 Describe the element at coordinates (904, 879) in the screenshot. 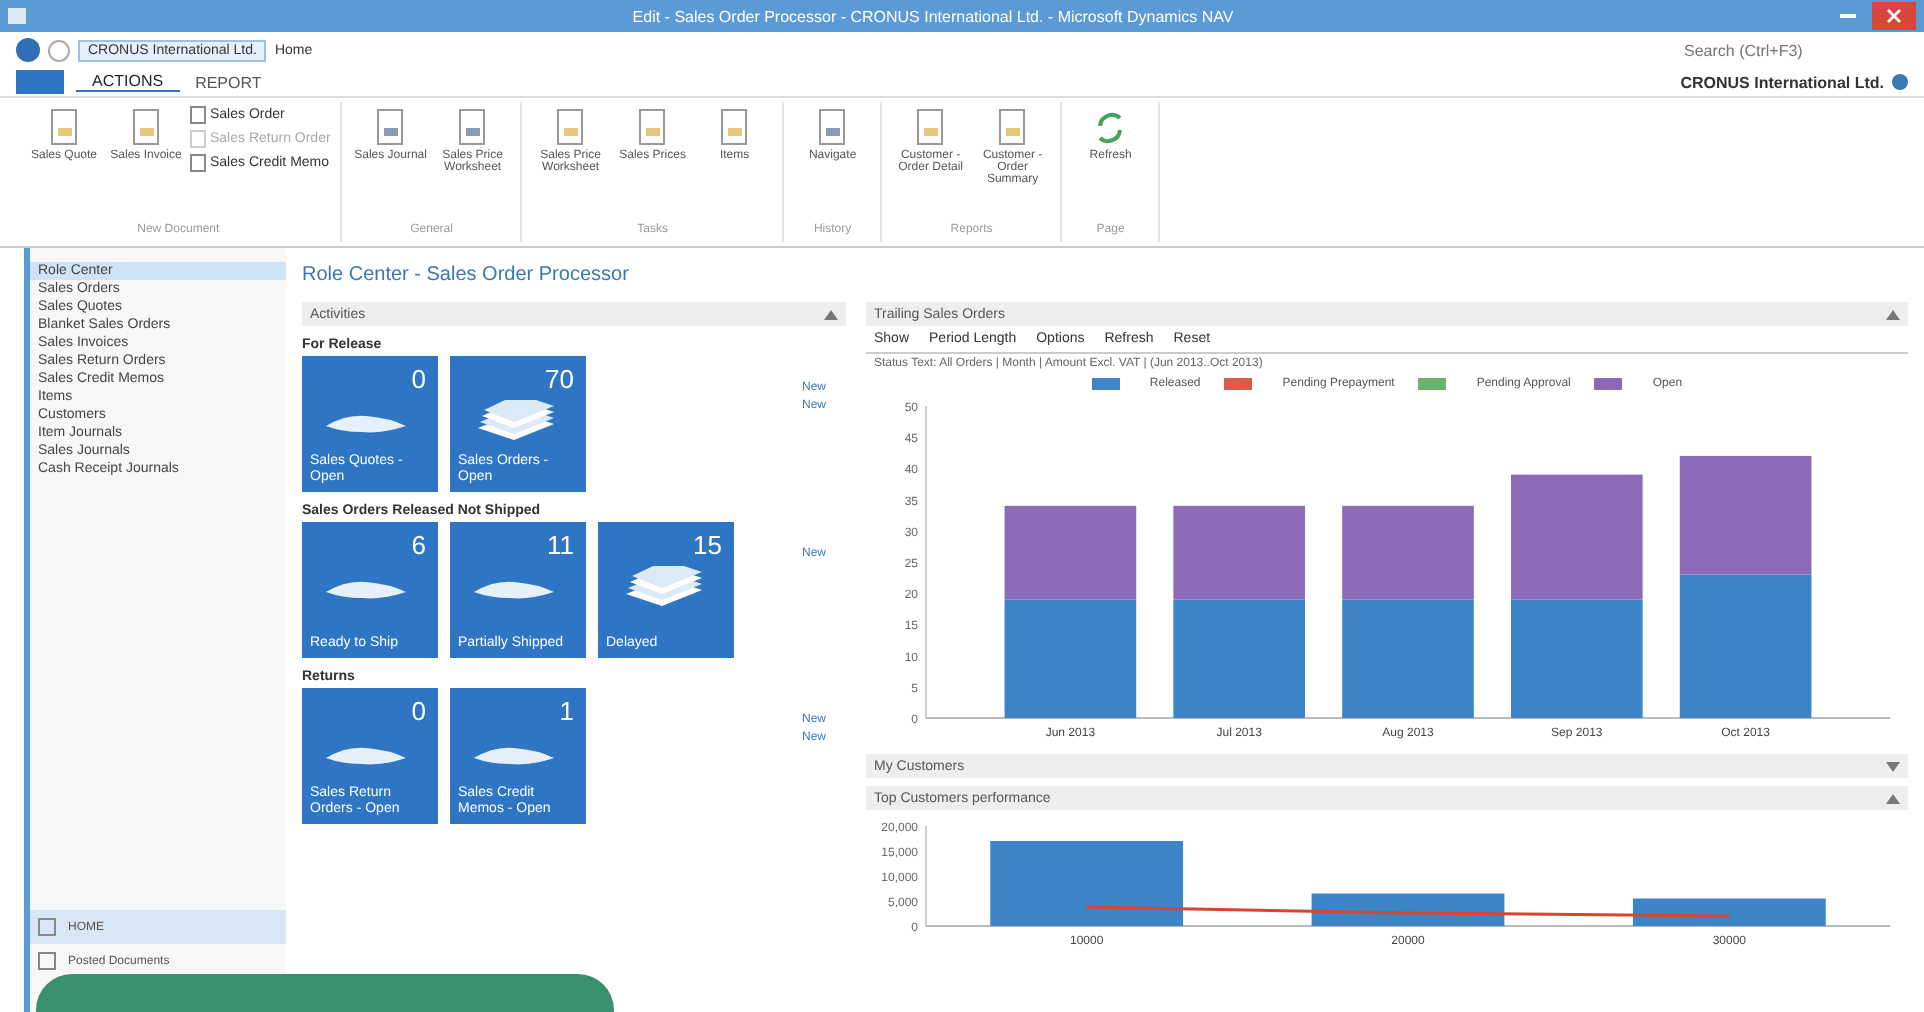

I see `y-axis` at that location.